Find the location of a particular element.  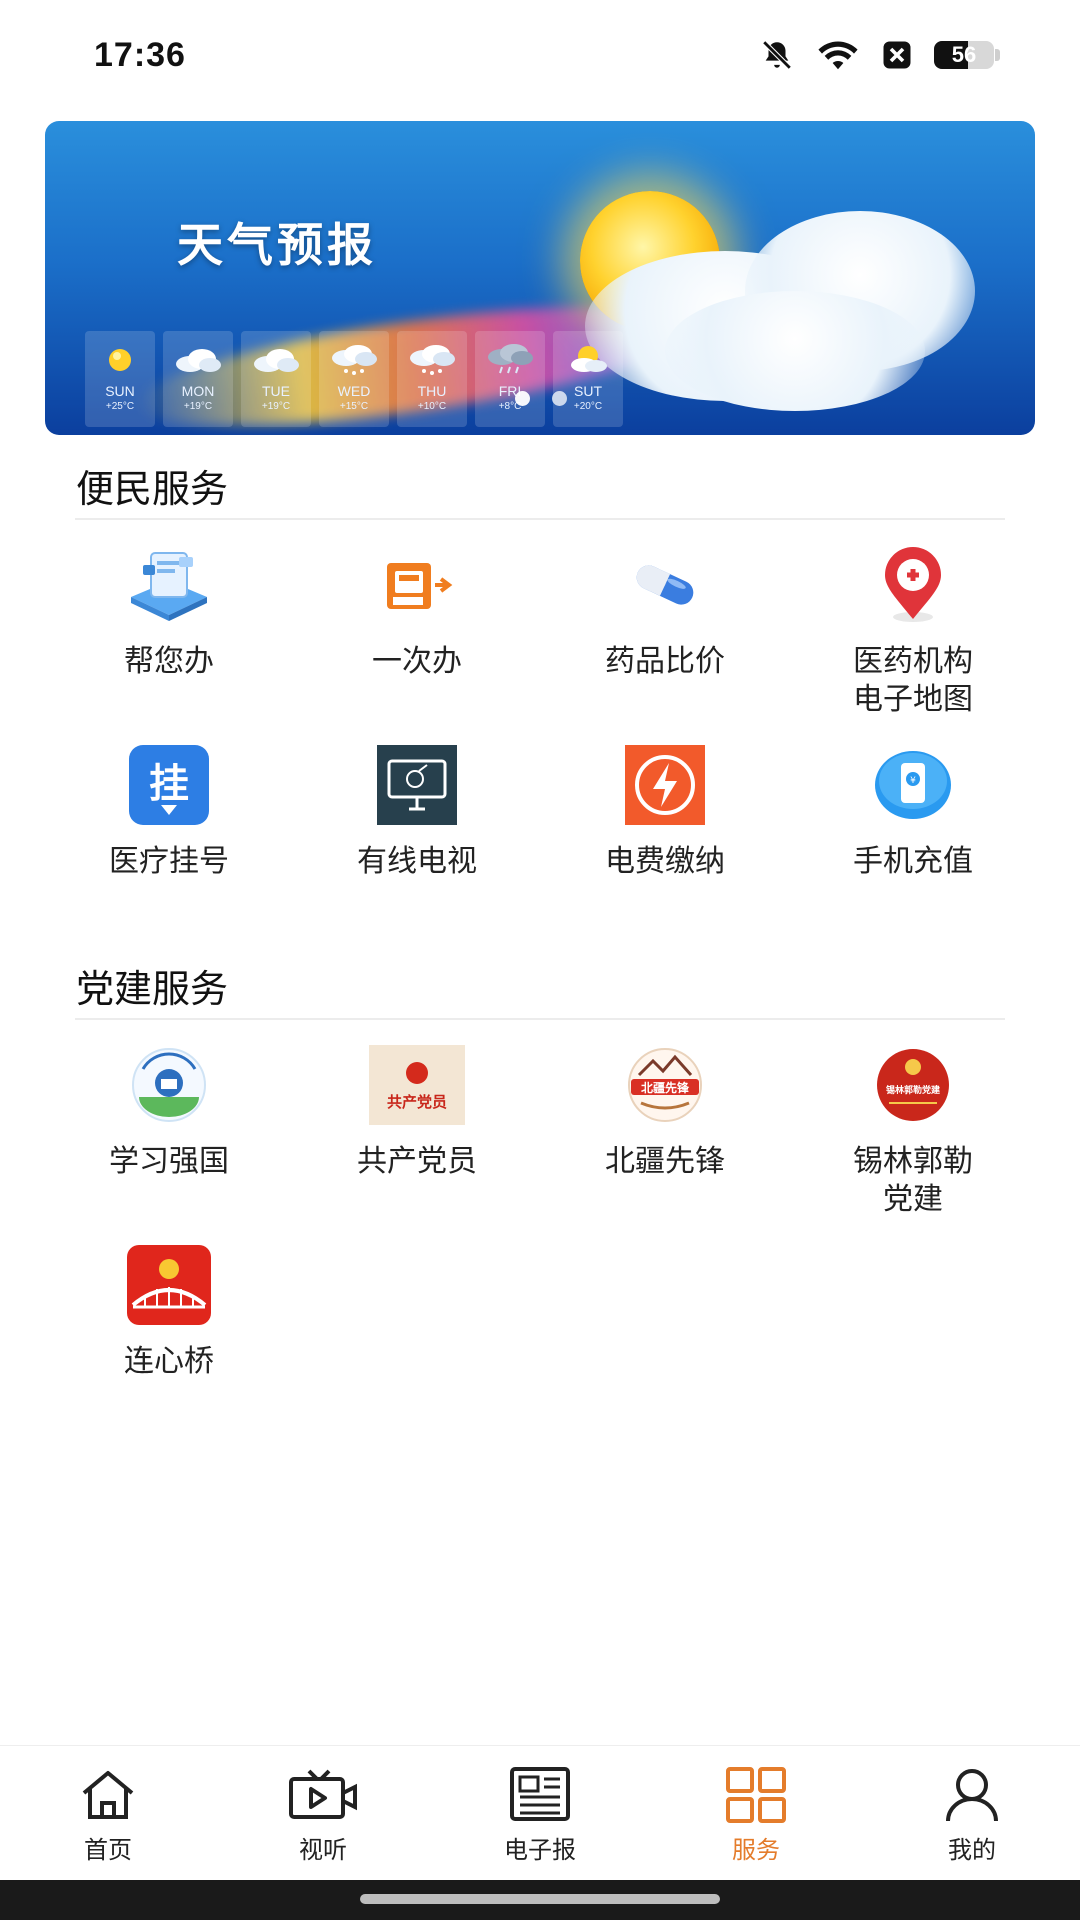

grid-services-icon is located at coordinates (756, 1795).